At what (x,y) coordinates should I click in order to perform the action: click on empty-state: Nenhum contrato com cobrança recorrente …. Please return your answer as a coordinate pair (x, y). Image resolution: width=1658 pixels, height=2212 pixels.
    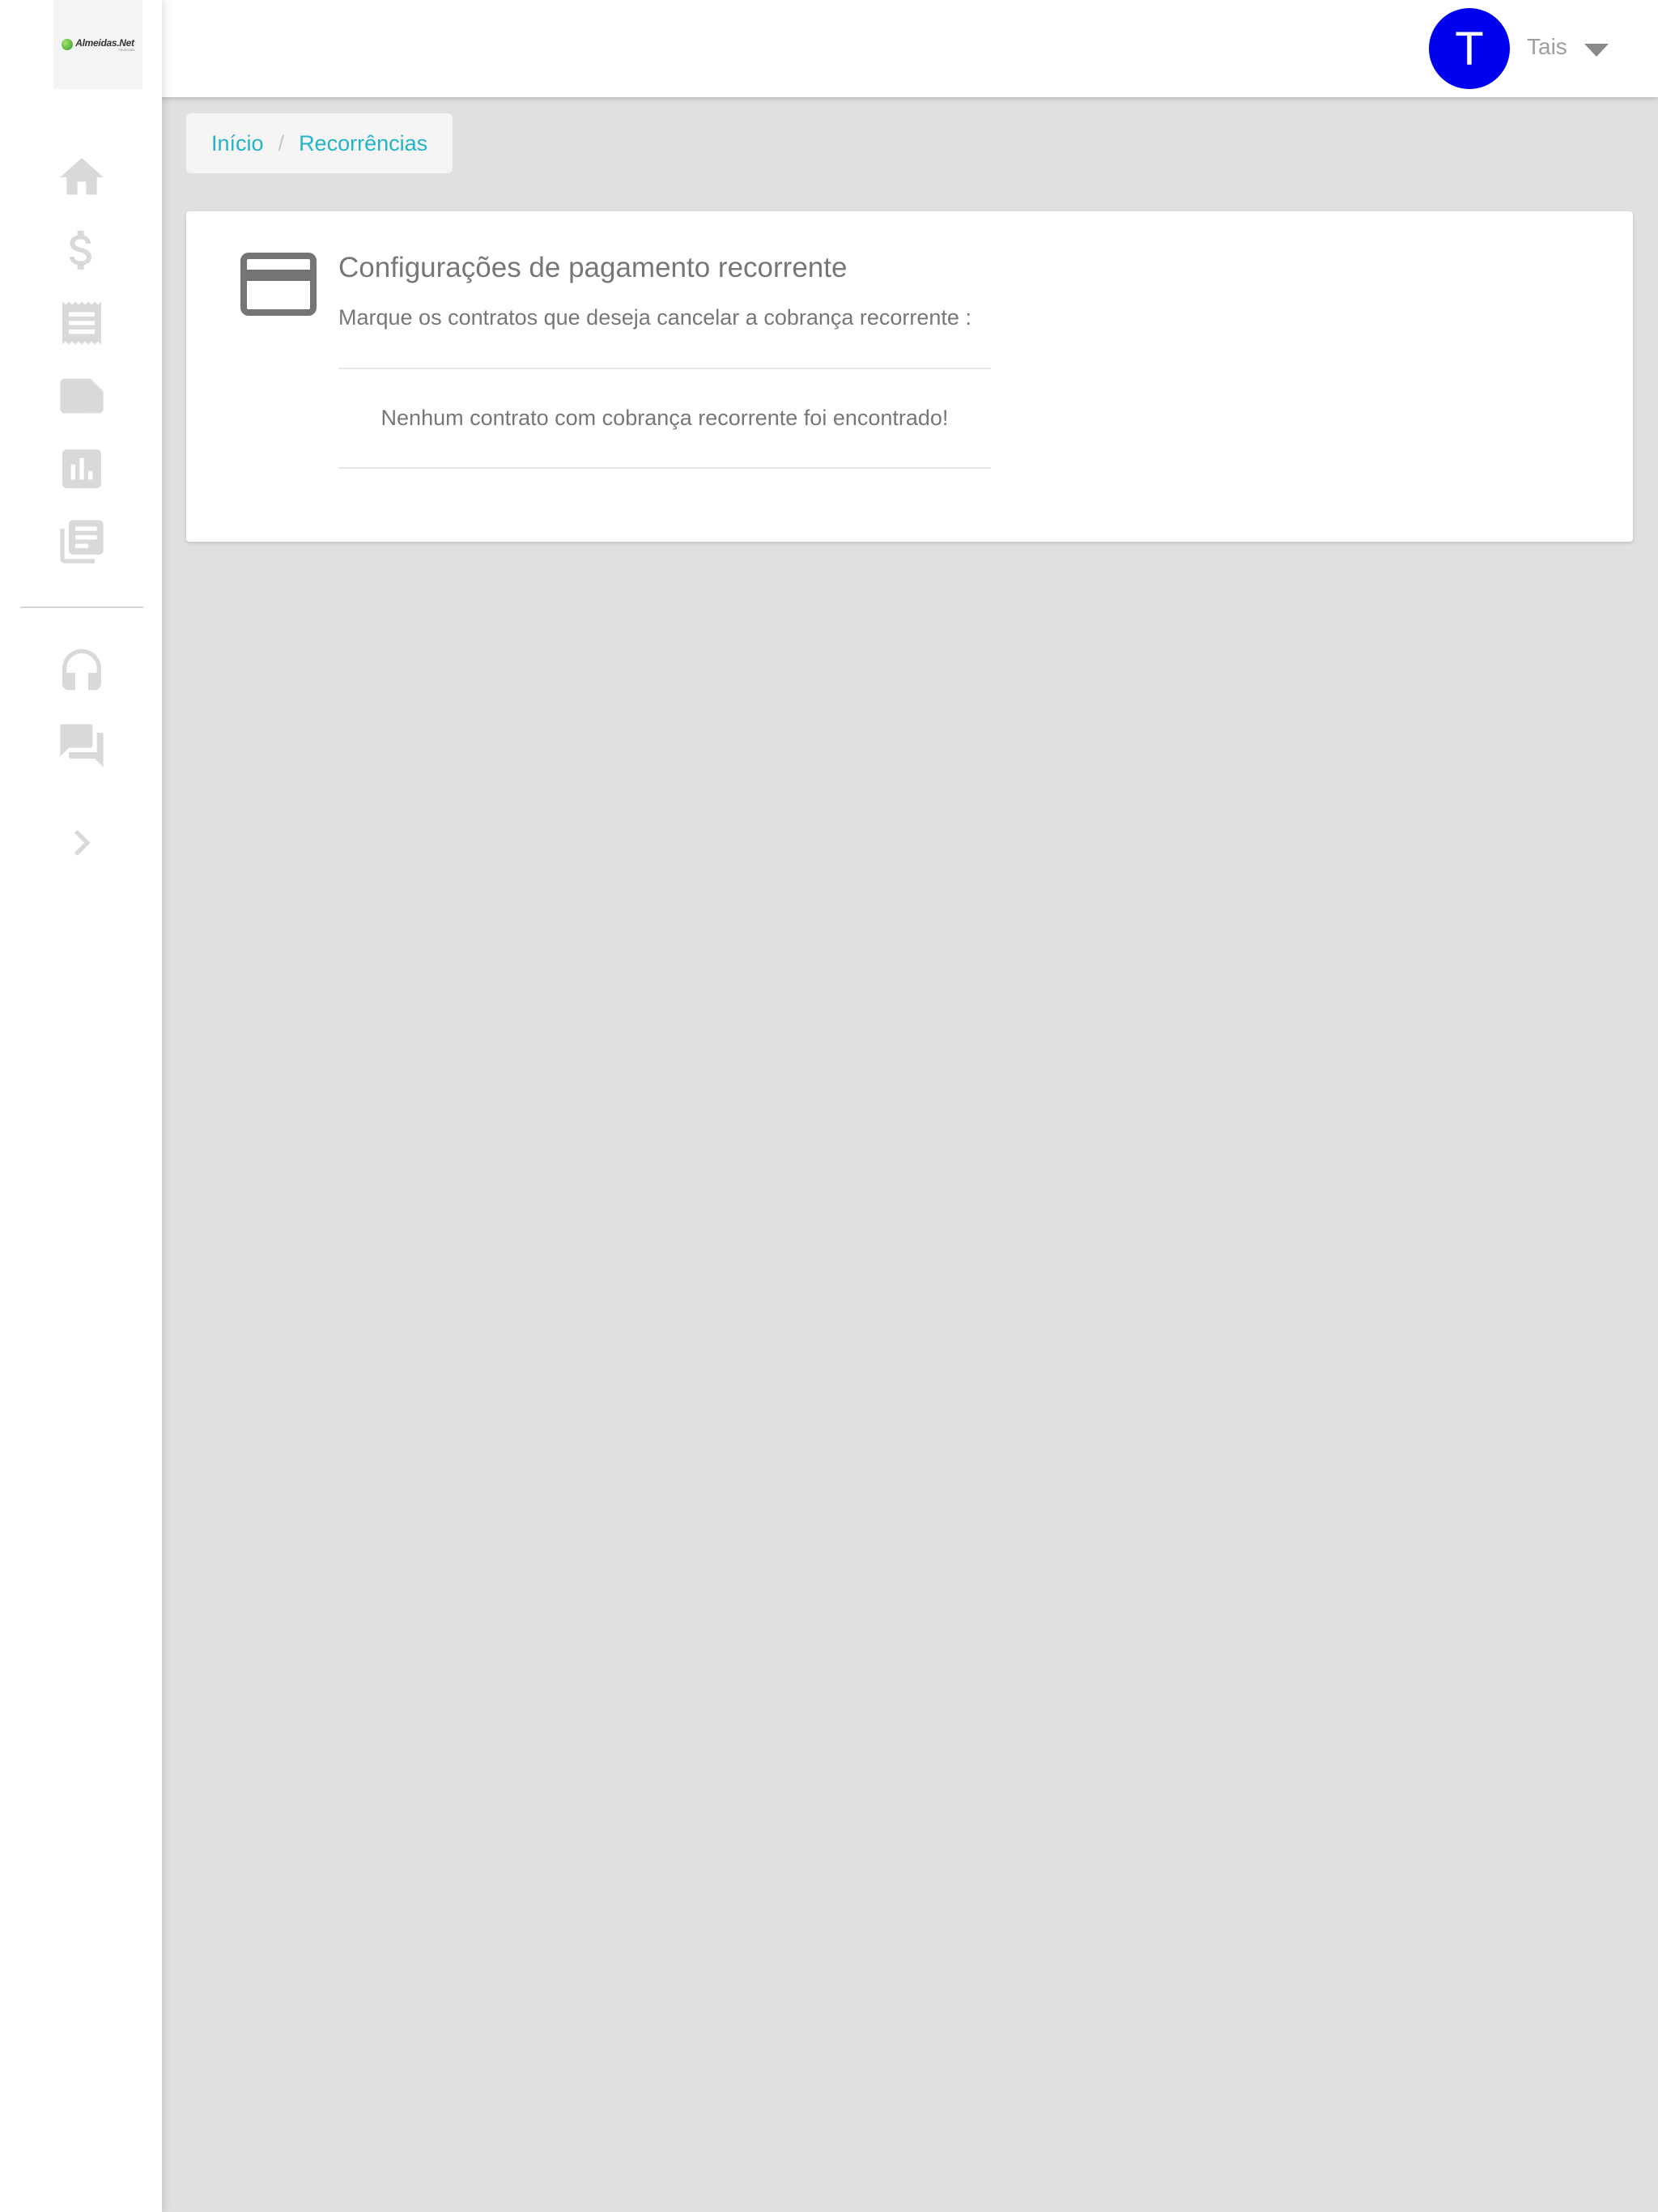
    Looking at the image, I should click on (664, 418).